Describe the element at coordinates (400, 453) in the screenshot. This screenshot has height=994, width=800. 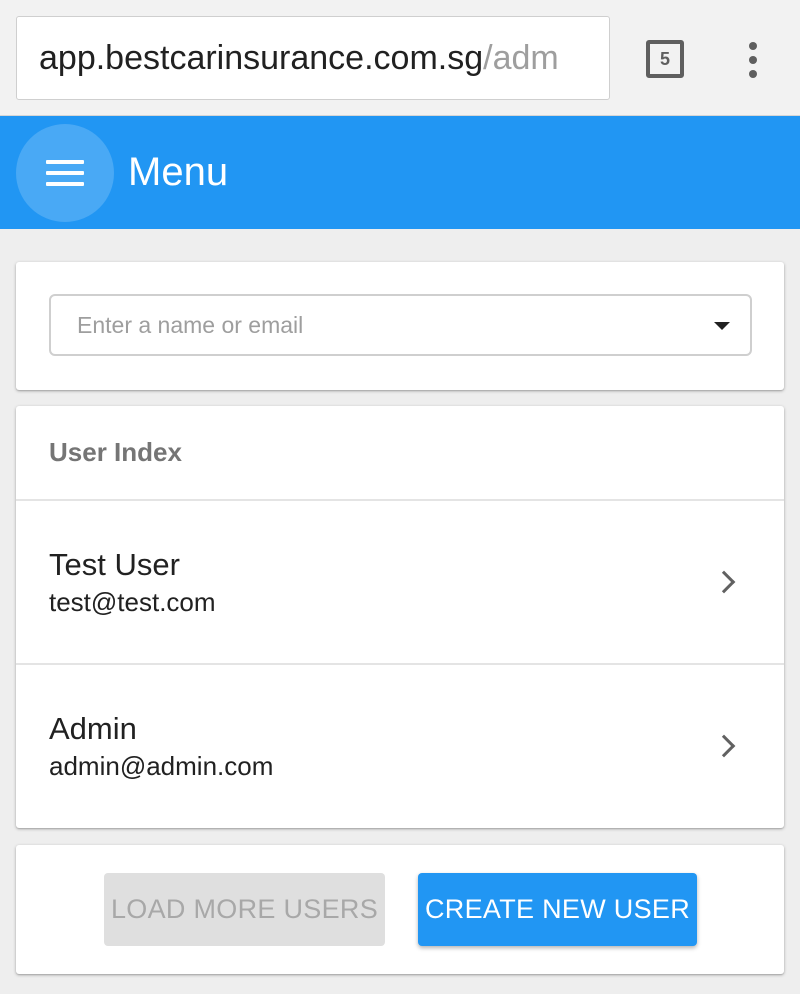
I see `user-index-header: User Index` at that location.